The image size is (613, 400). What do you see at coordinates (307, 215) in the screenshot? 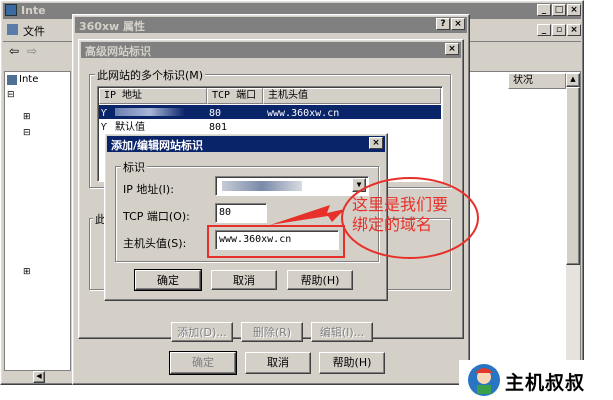
I see `annotation-arrow` at bounding box center [307, 215].